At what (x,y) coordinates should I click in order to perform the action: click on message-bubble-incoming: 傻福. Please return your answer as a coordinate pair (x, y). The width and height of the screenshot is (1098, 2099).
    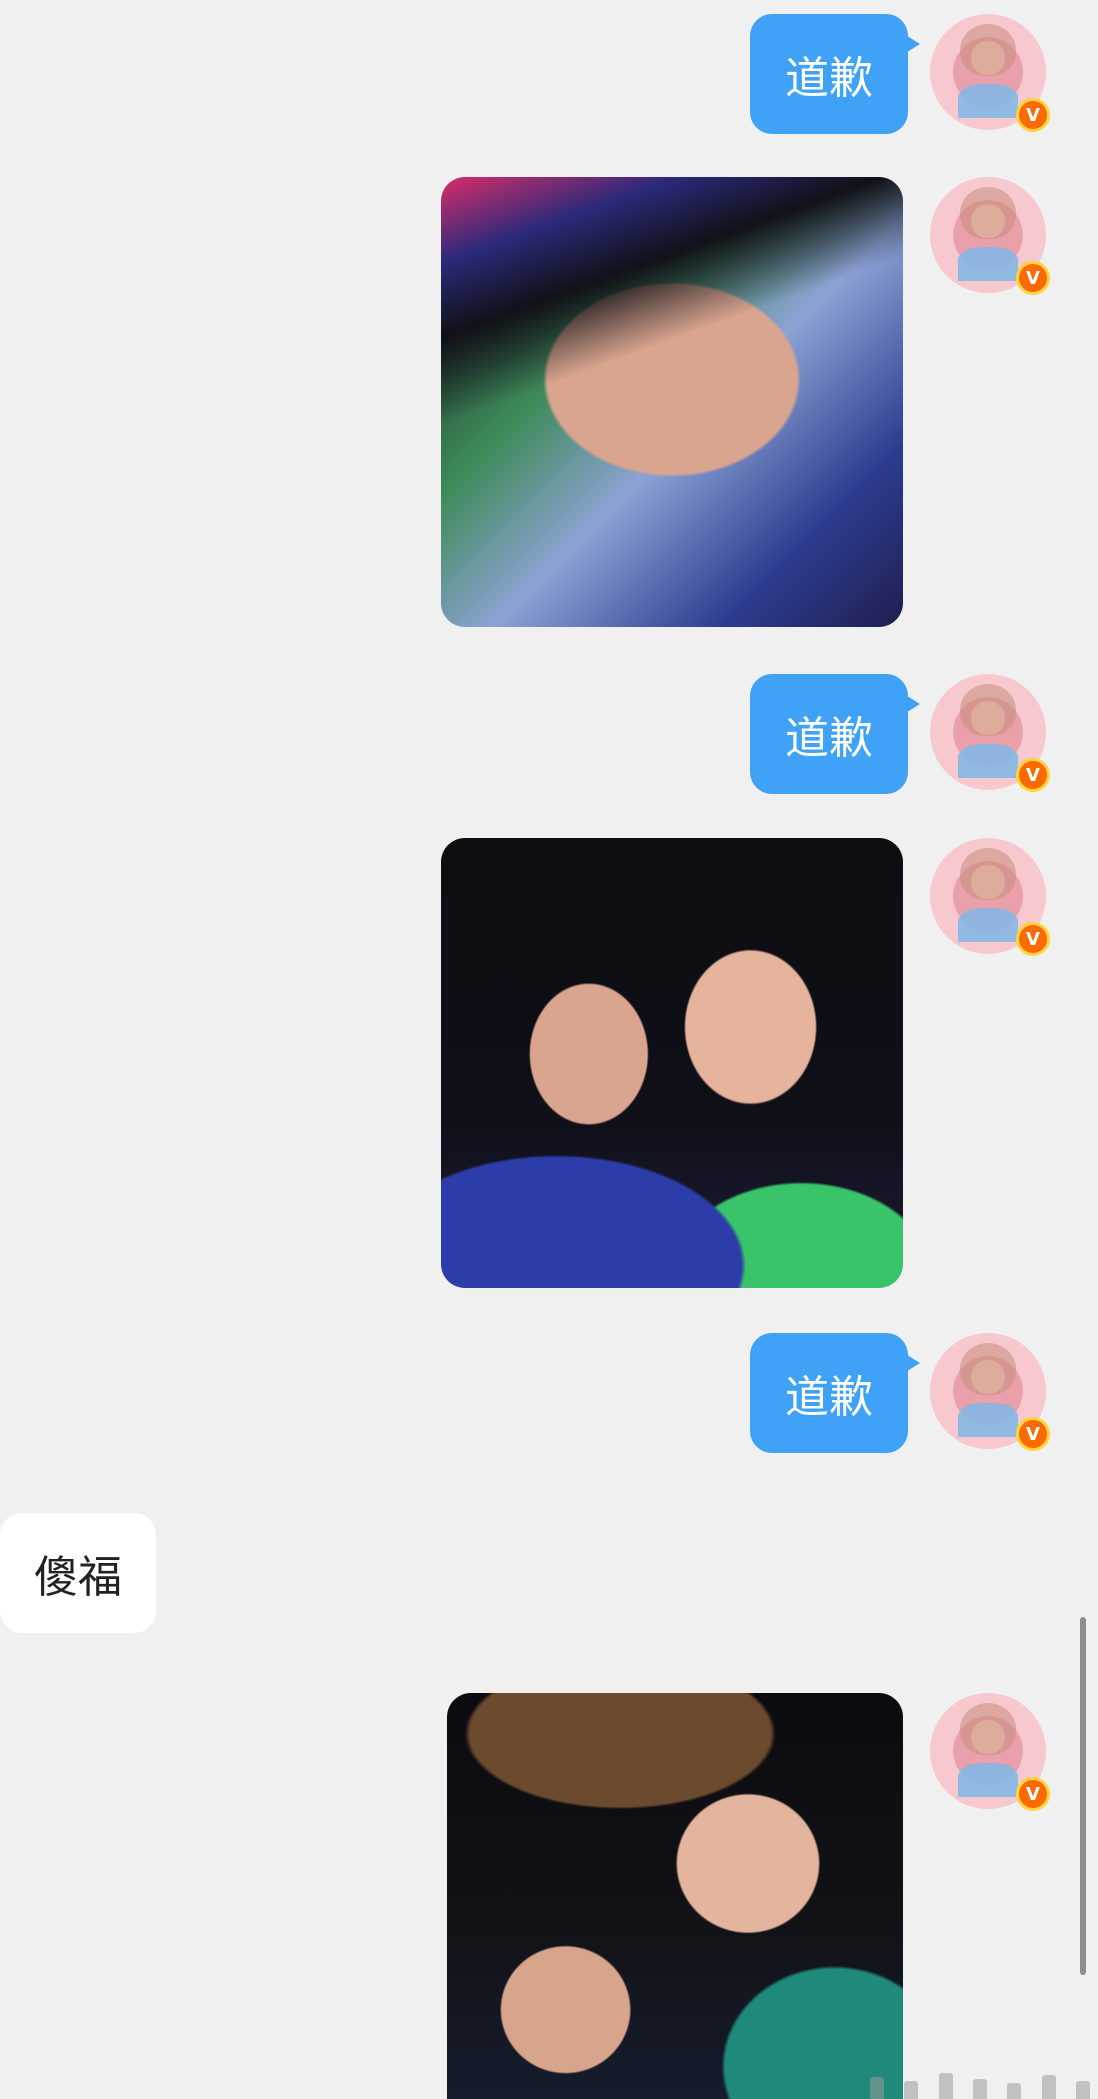
    Looking at the image, I should click on (78, 1573).